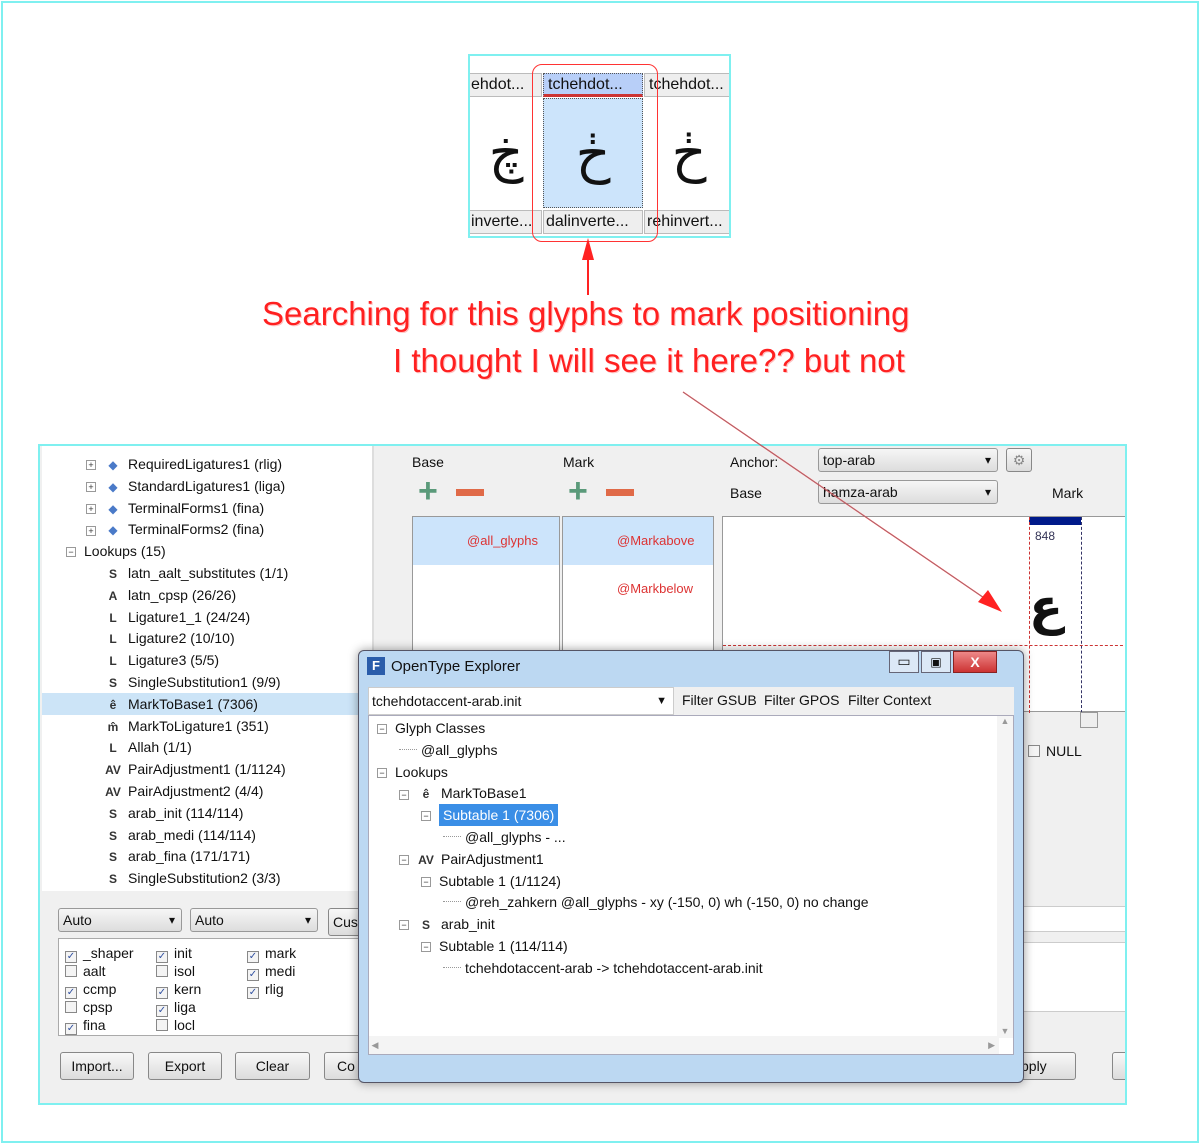 This screenshot has width=1200, height=1144. What do you see at coordinates (836, 497) in the screenshot?
I see `diagonal-arrow-shadow` at bounding box center [836, 497].